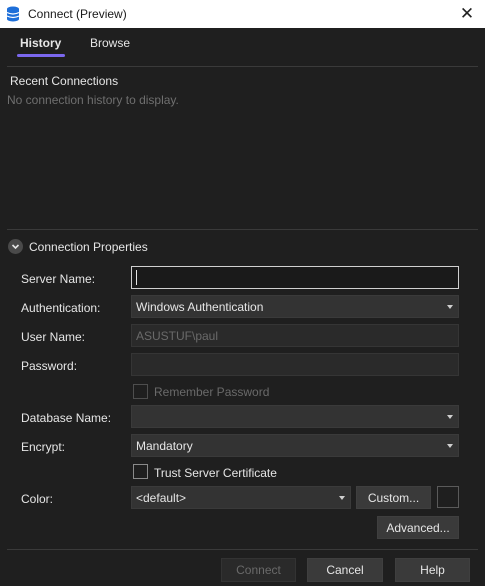 The image size is (485, 586). Describe the element at coordinates (140, 391) in the screenshot. I see `remember-password-checkbox` at that location.